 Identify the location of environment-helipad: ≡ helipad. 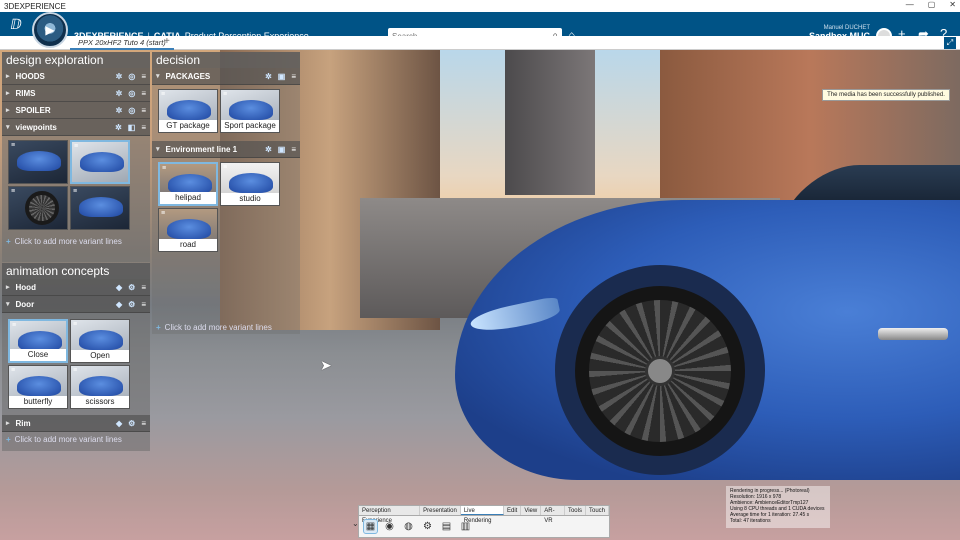
(188, 184).